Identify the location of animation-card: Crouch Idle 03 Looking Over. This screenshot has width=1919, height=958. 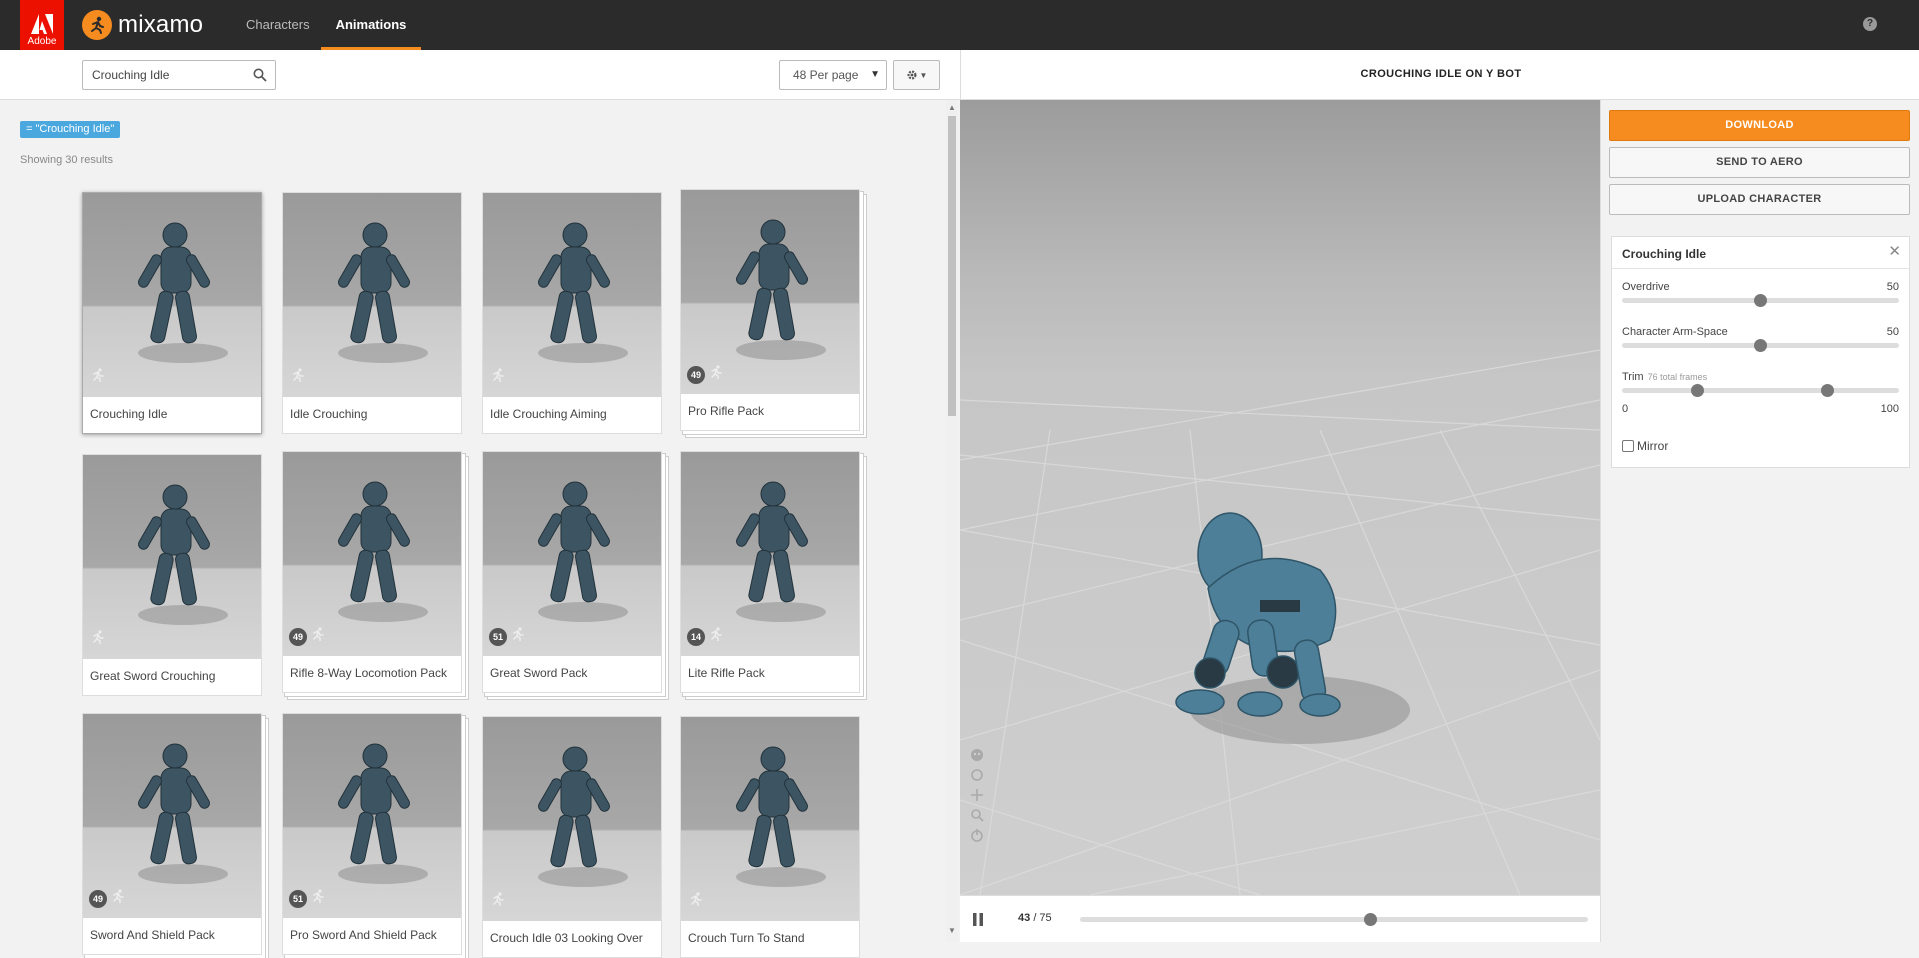
(572, 837).